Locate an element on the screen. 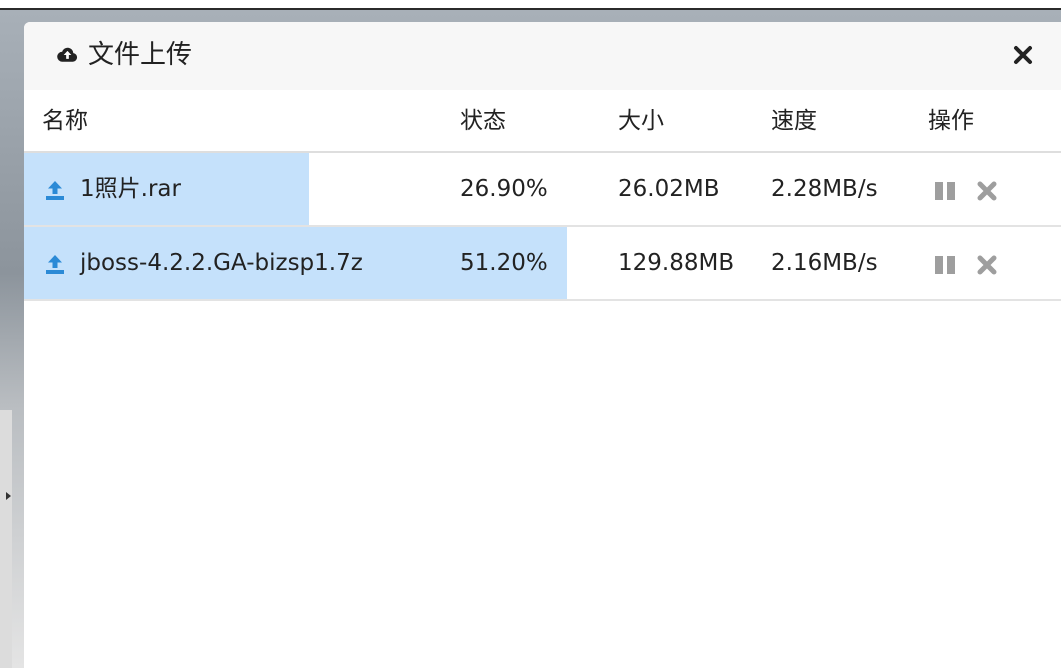 Image resolution: width=1061 pixels, height=668 pixels. file-size: 26.02MB is located at coordinates (669, 189).